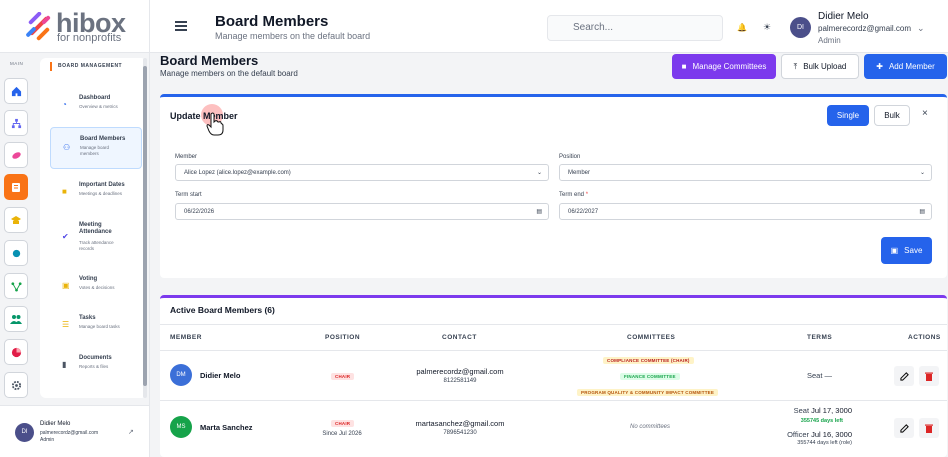 This screenshot has height=457, width=948. I want to click on sidebar-item-documents: ▮ Documents Reports & files, so click(96, 366).